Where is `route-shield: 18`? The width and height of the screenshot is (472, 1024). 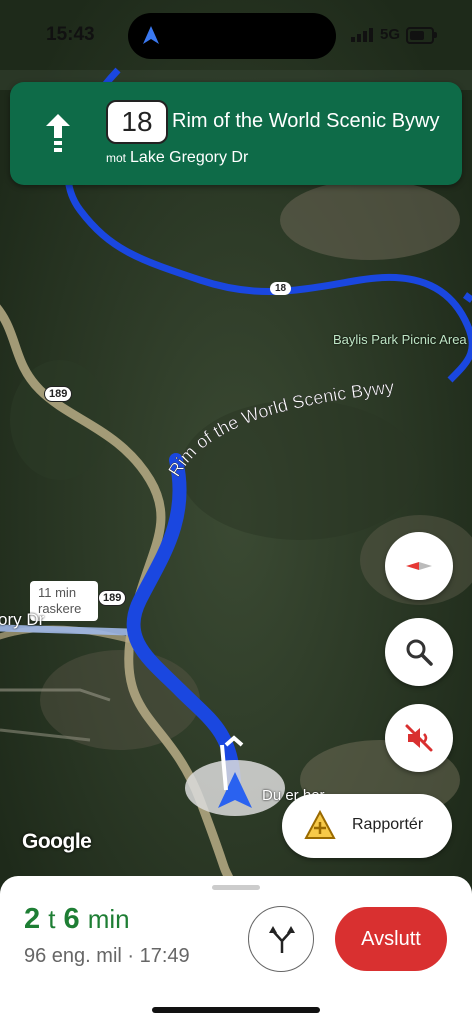 route-shield: 18 is located at coordinates (137, 122).